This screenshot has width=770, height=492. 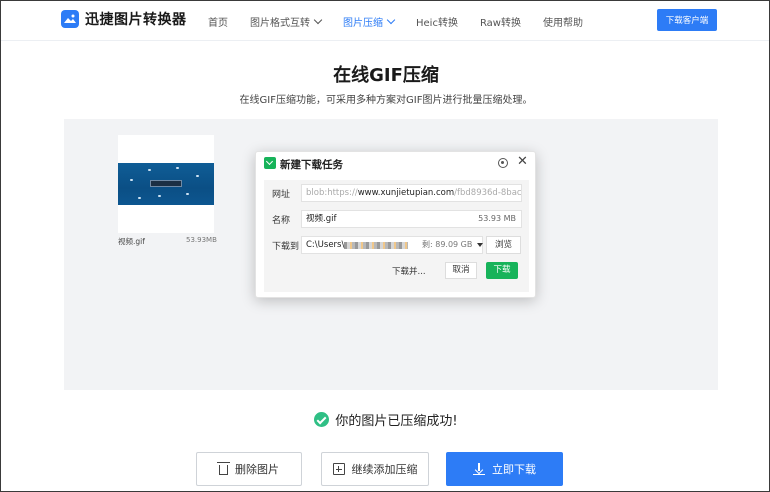 What do you see at coordinates (363, 23) in the screenshot?
I see `nav-image-compress-label: 图片压缩` at bounding box center [363, 23].